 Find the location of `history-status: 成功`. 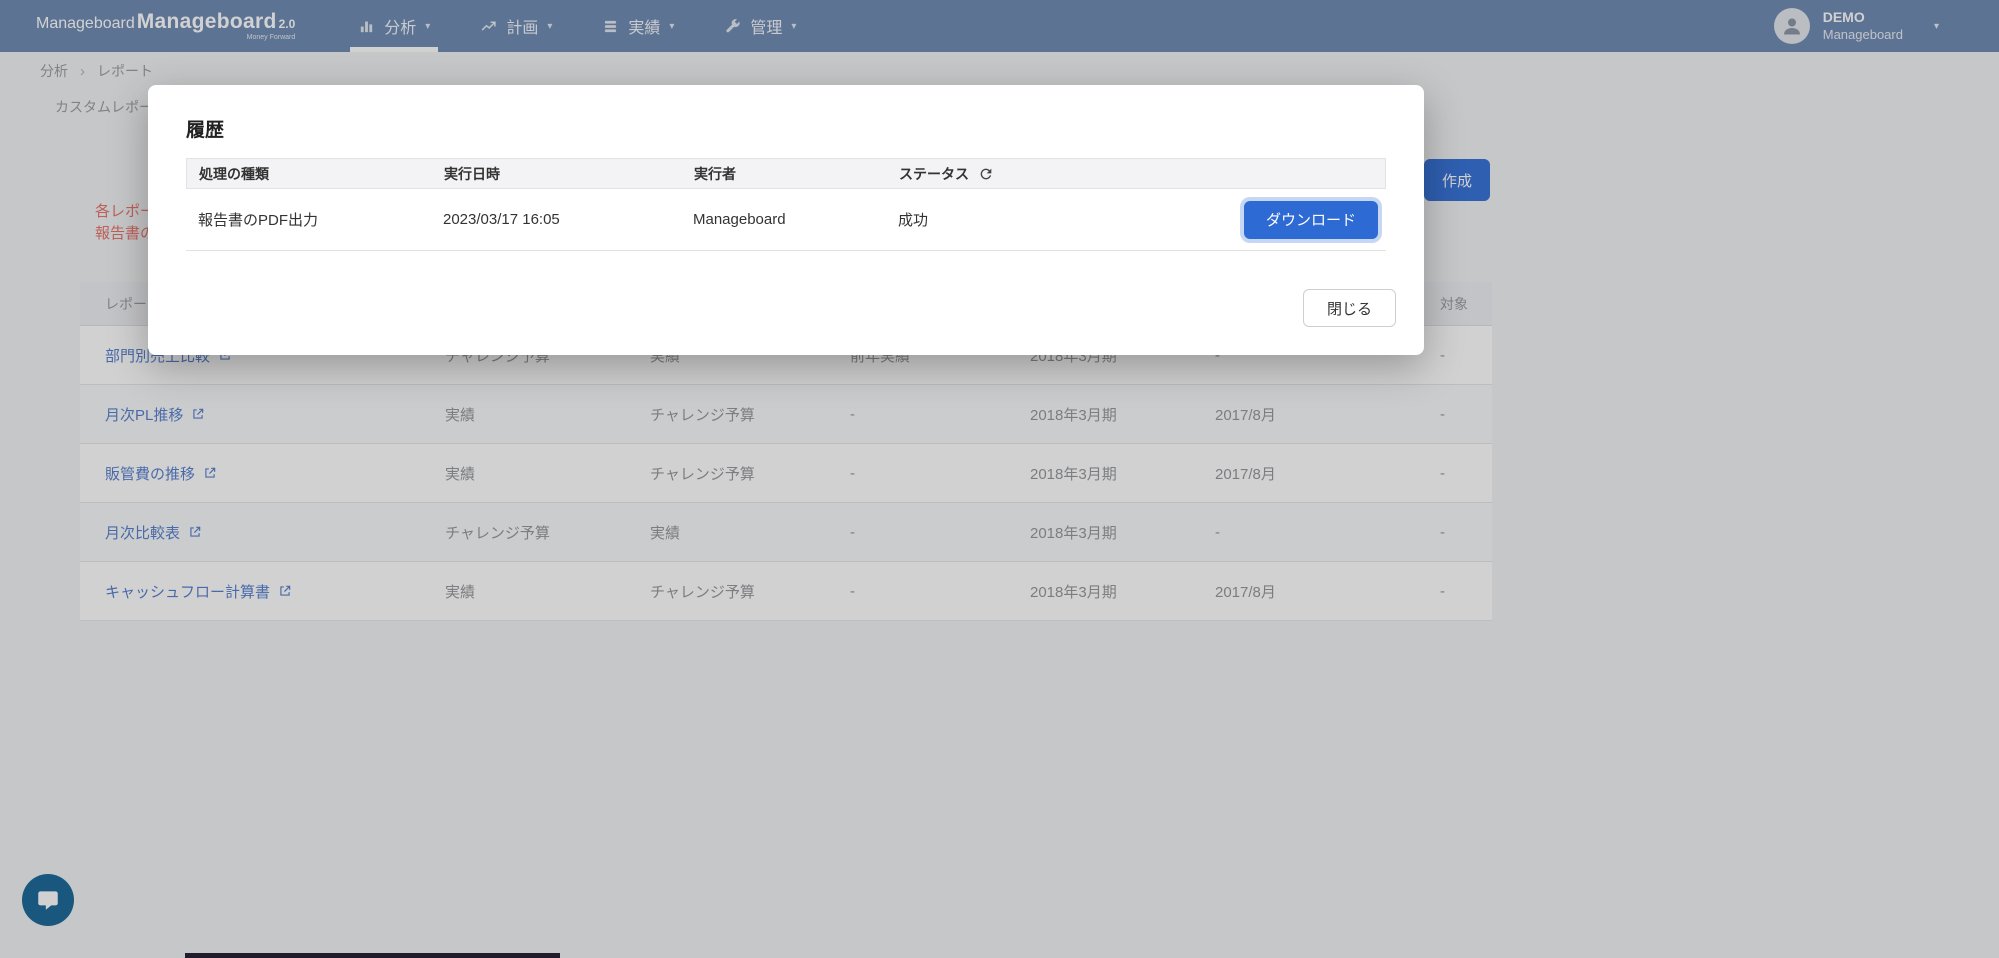

history-status: 成功 is located at coordinates (913, 220).